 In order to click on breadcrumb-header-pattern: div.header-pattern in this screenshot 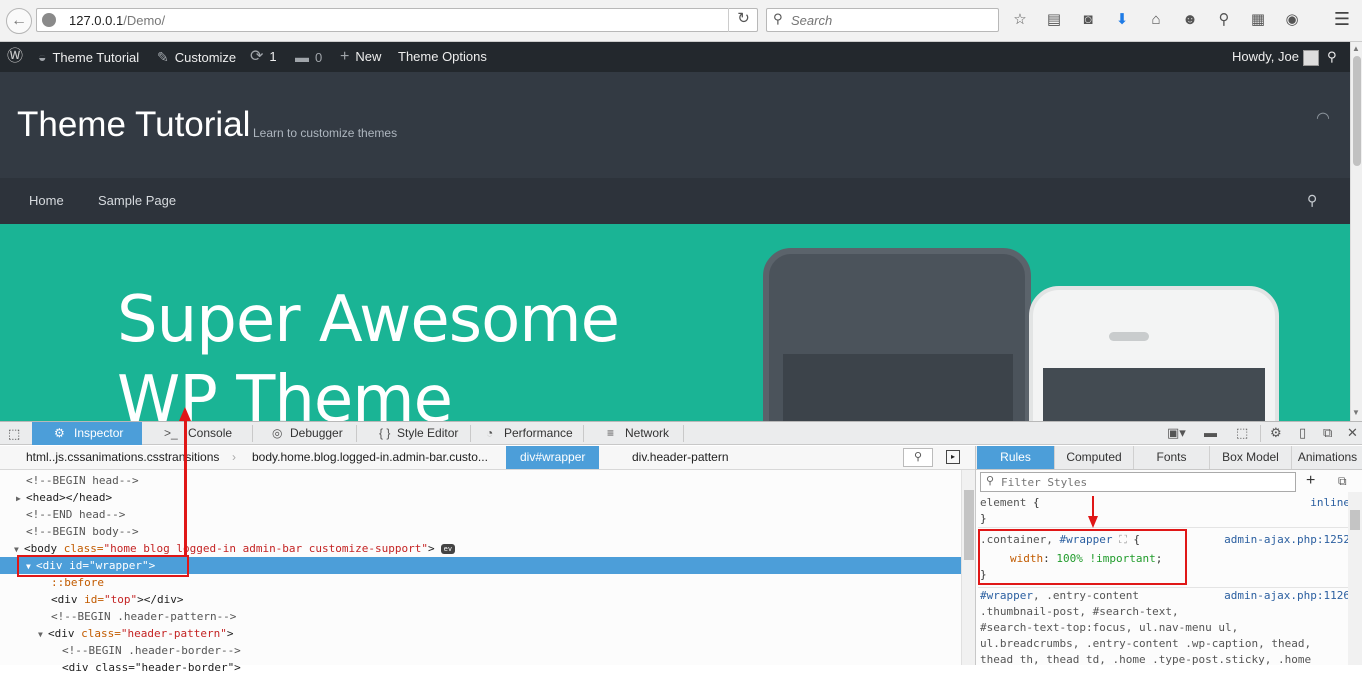, I will do `click(680, 457)`.